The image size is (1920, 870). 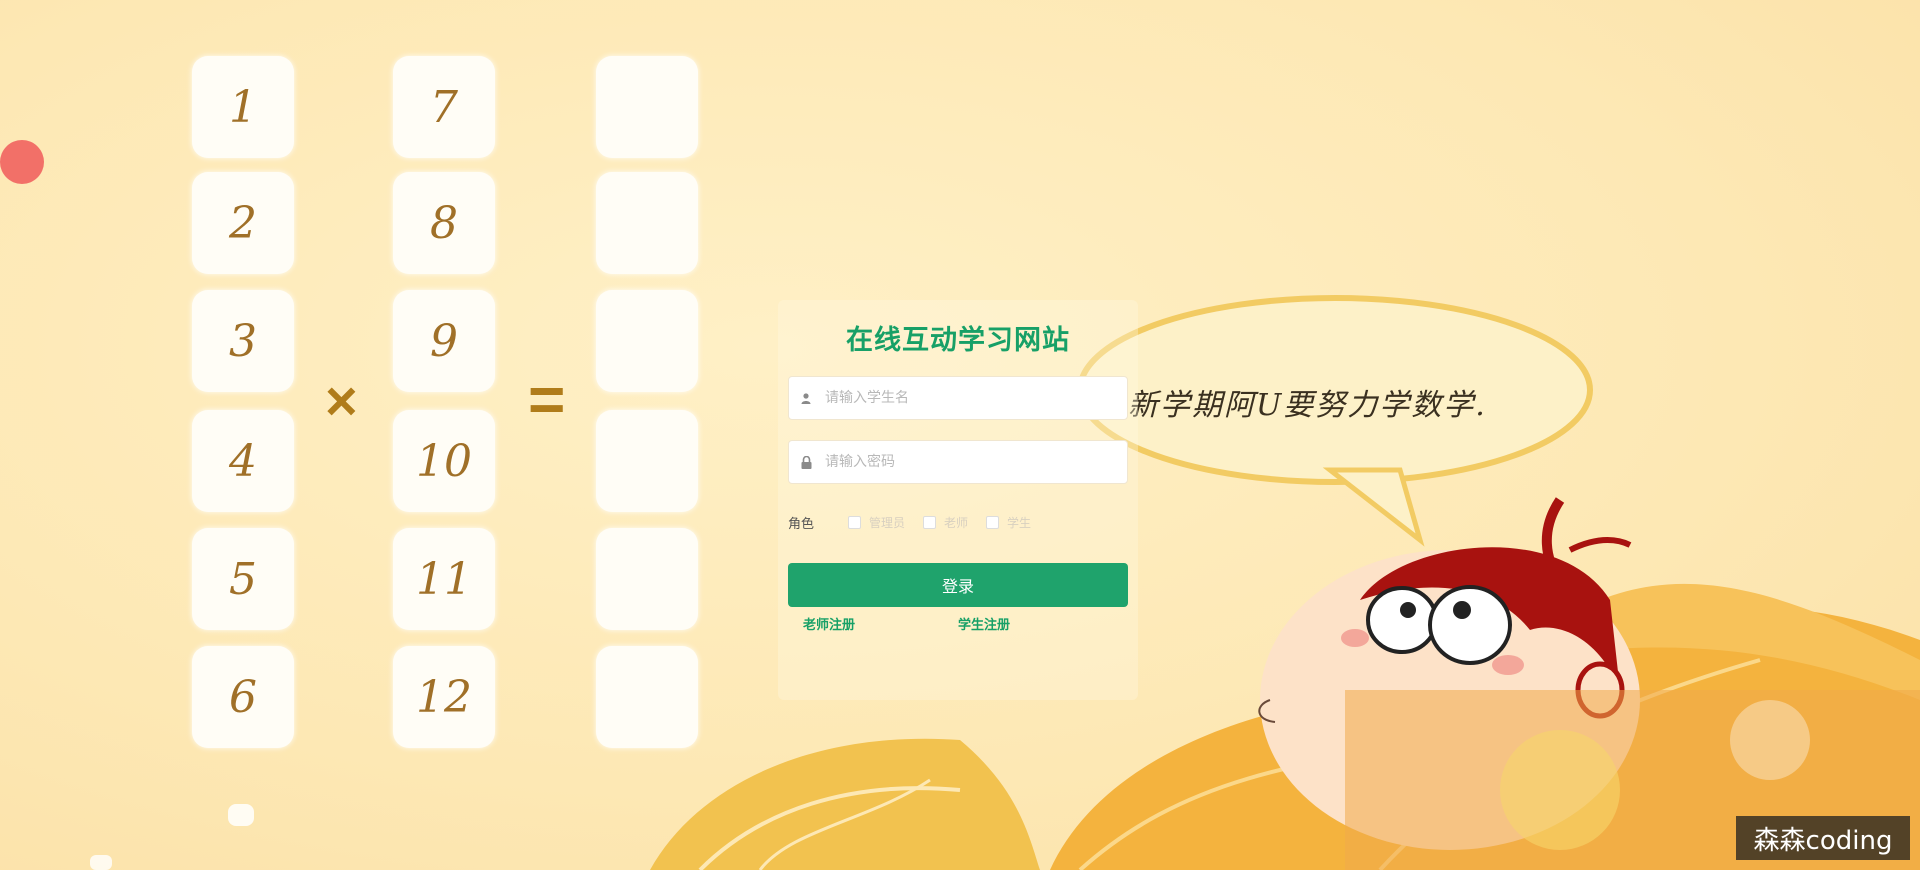 I want to click on teacher-register-link: 老师注册, so click(x=829, y=623).